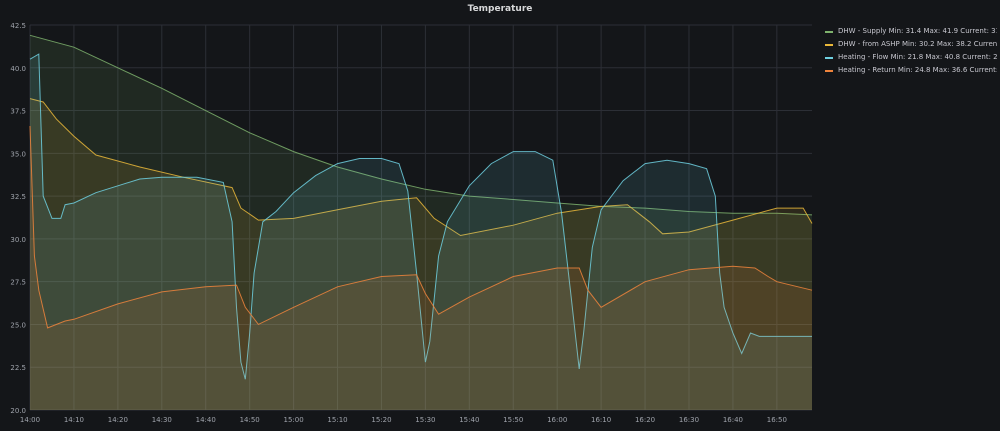 The image size is (1000, 431). What do you see at coordinates (18, 26) in the screenshot?
I see `y-tick-label: 42.5` at bounding box center [18, 26].